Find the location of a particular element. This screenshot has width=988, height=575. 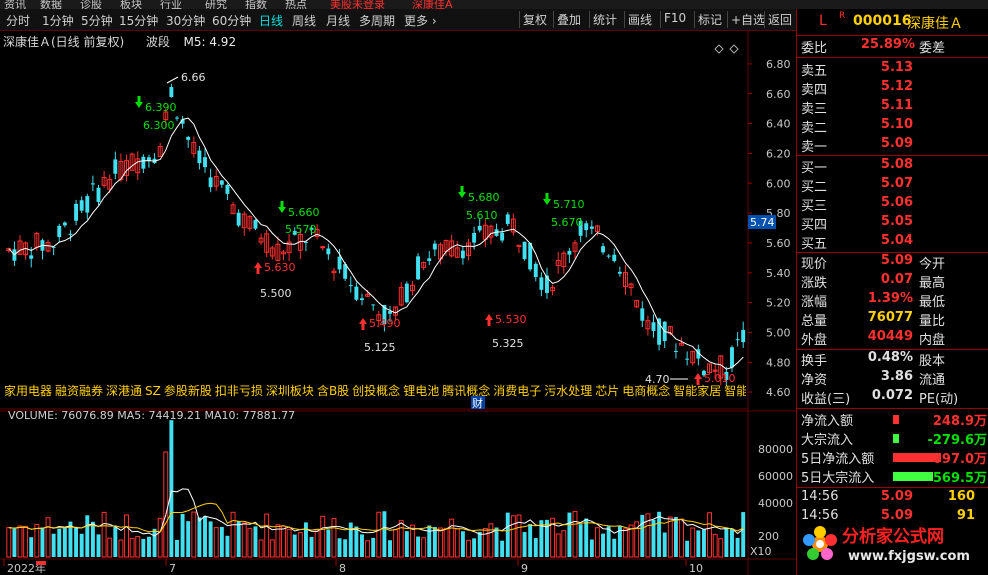

volume-tick-label: 40000 is located at coordinates (775, 503).